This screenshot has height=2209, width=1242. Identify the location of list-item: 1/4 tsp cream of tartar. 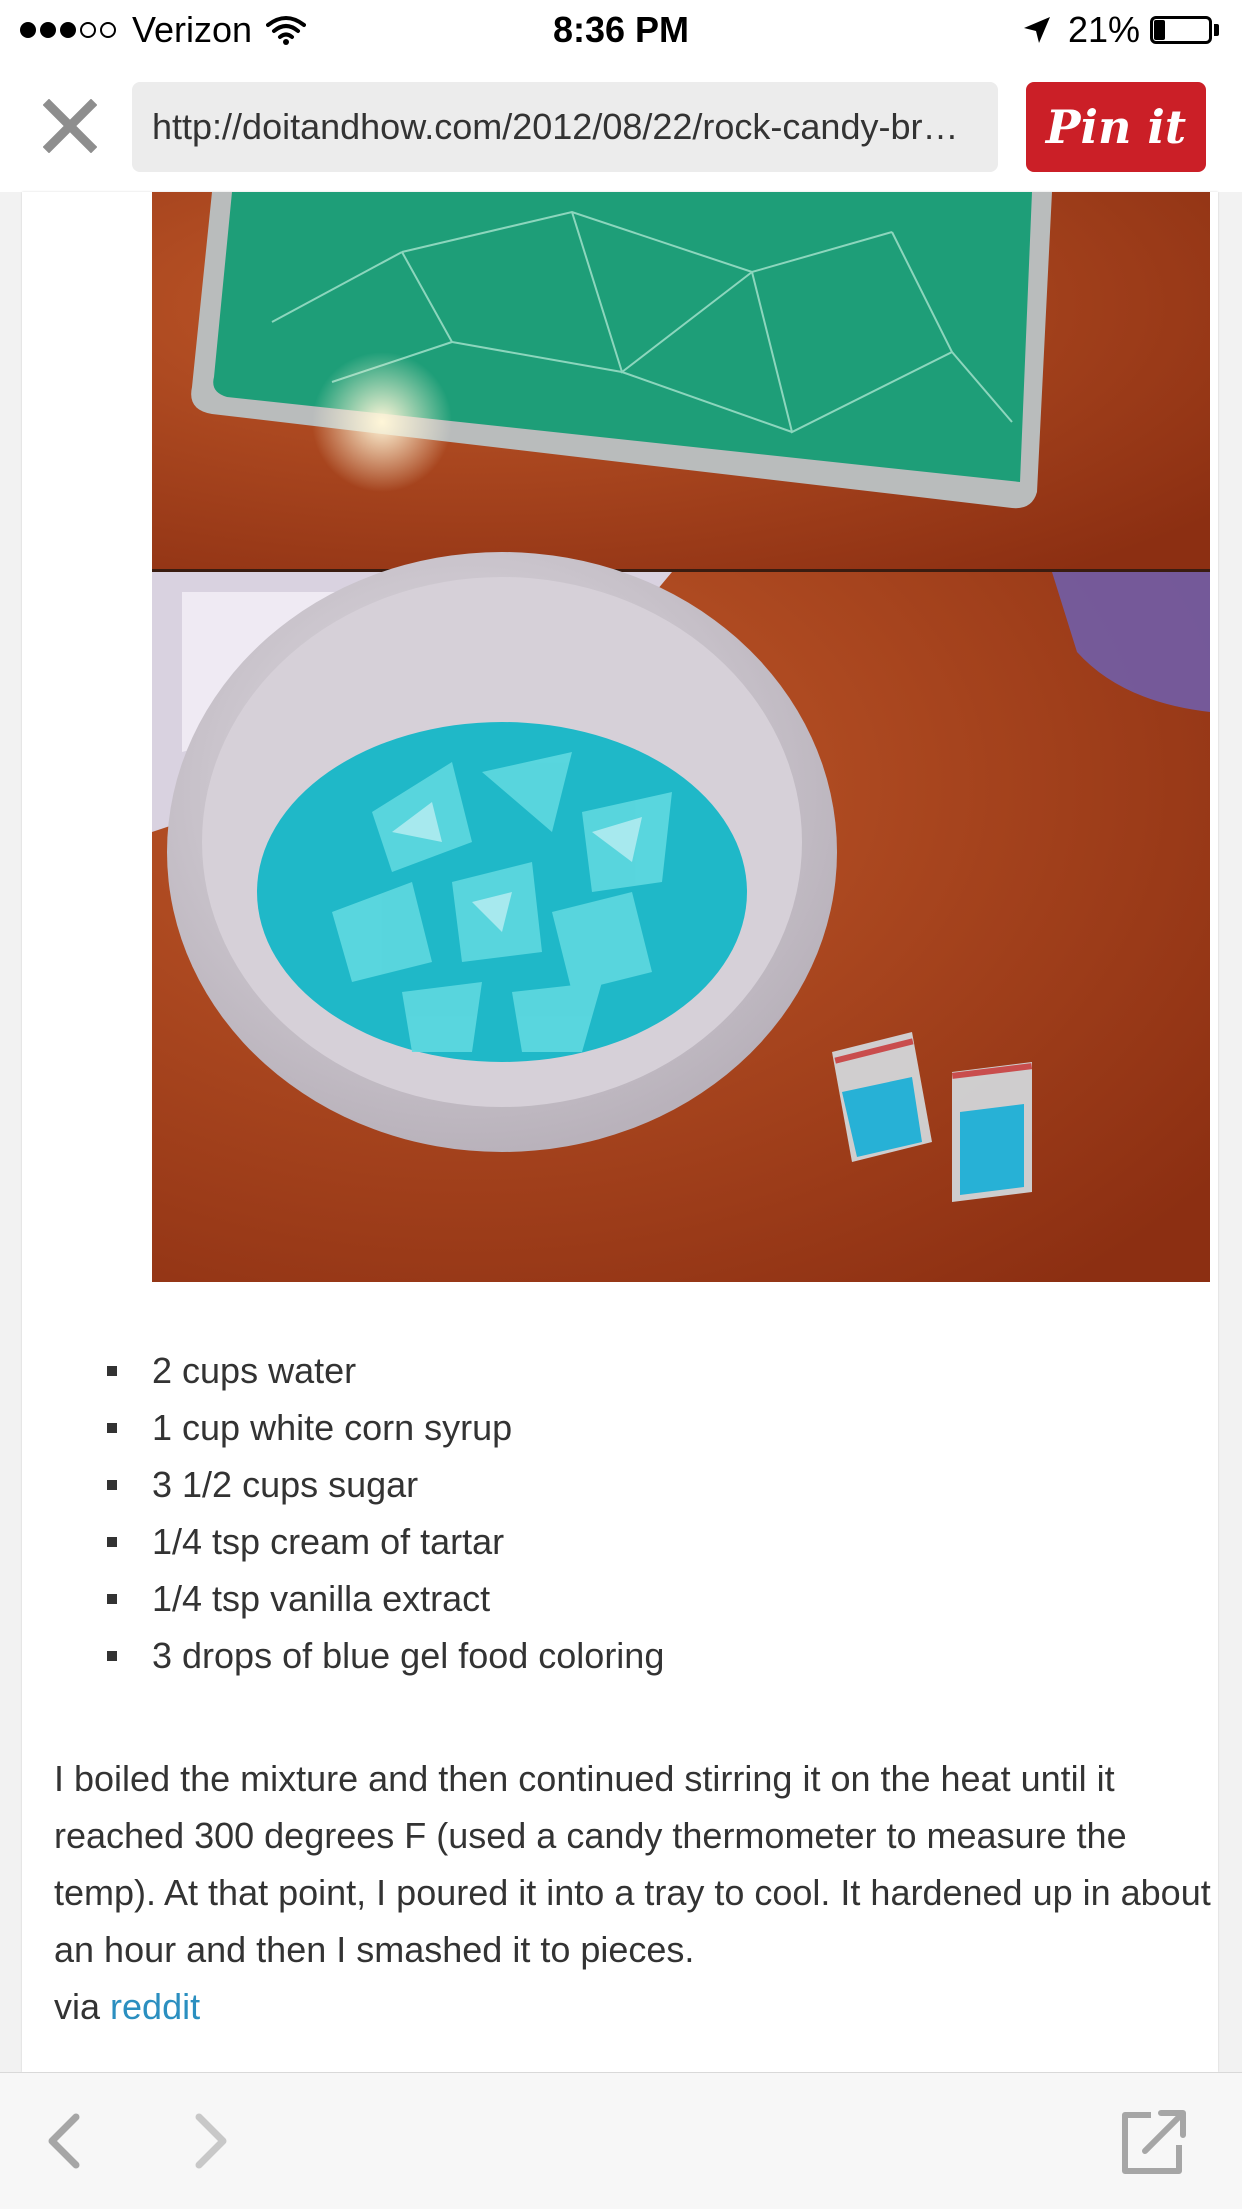
(385, 1541).